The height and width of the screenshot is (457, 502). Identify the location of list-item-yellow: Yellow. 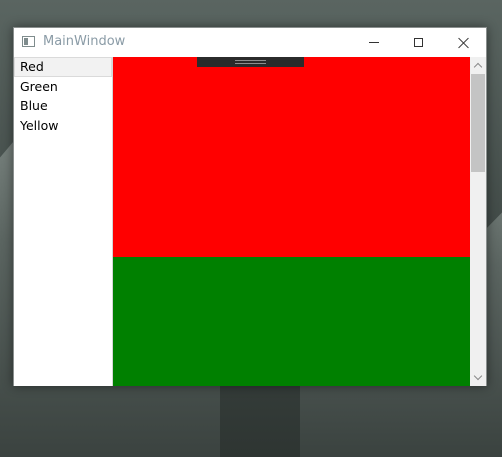
(63, 126).